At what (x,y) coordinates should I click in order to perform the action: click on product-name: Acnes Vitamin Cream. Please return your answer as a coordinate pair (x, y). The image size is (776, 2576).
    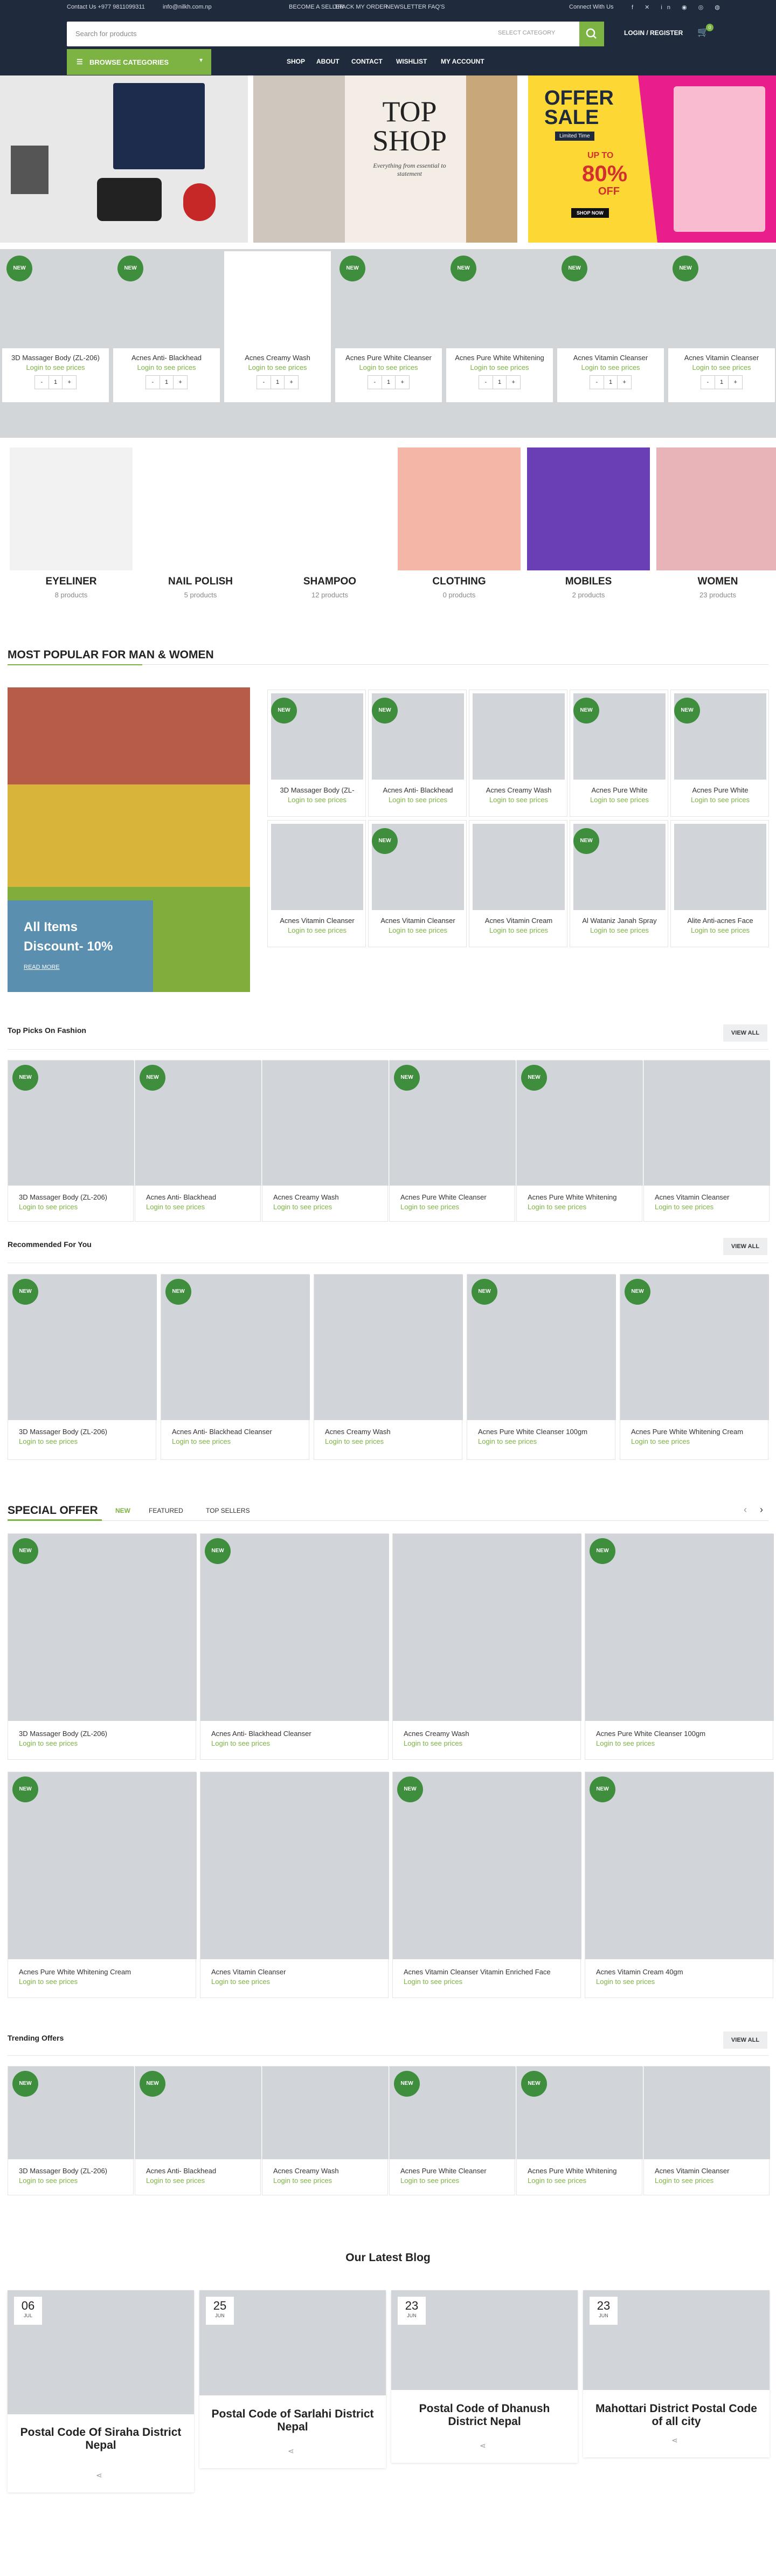
    Looking at the image, I should click on (519, 921).